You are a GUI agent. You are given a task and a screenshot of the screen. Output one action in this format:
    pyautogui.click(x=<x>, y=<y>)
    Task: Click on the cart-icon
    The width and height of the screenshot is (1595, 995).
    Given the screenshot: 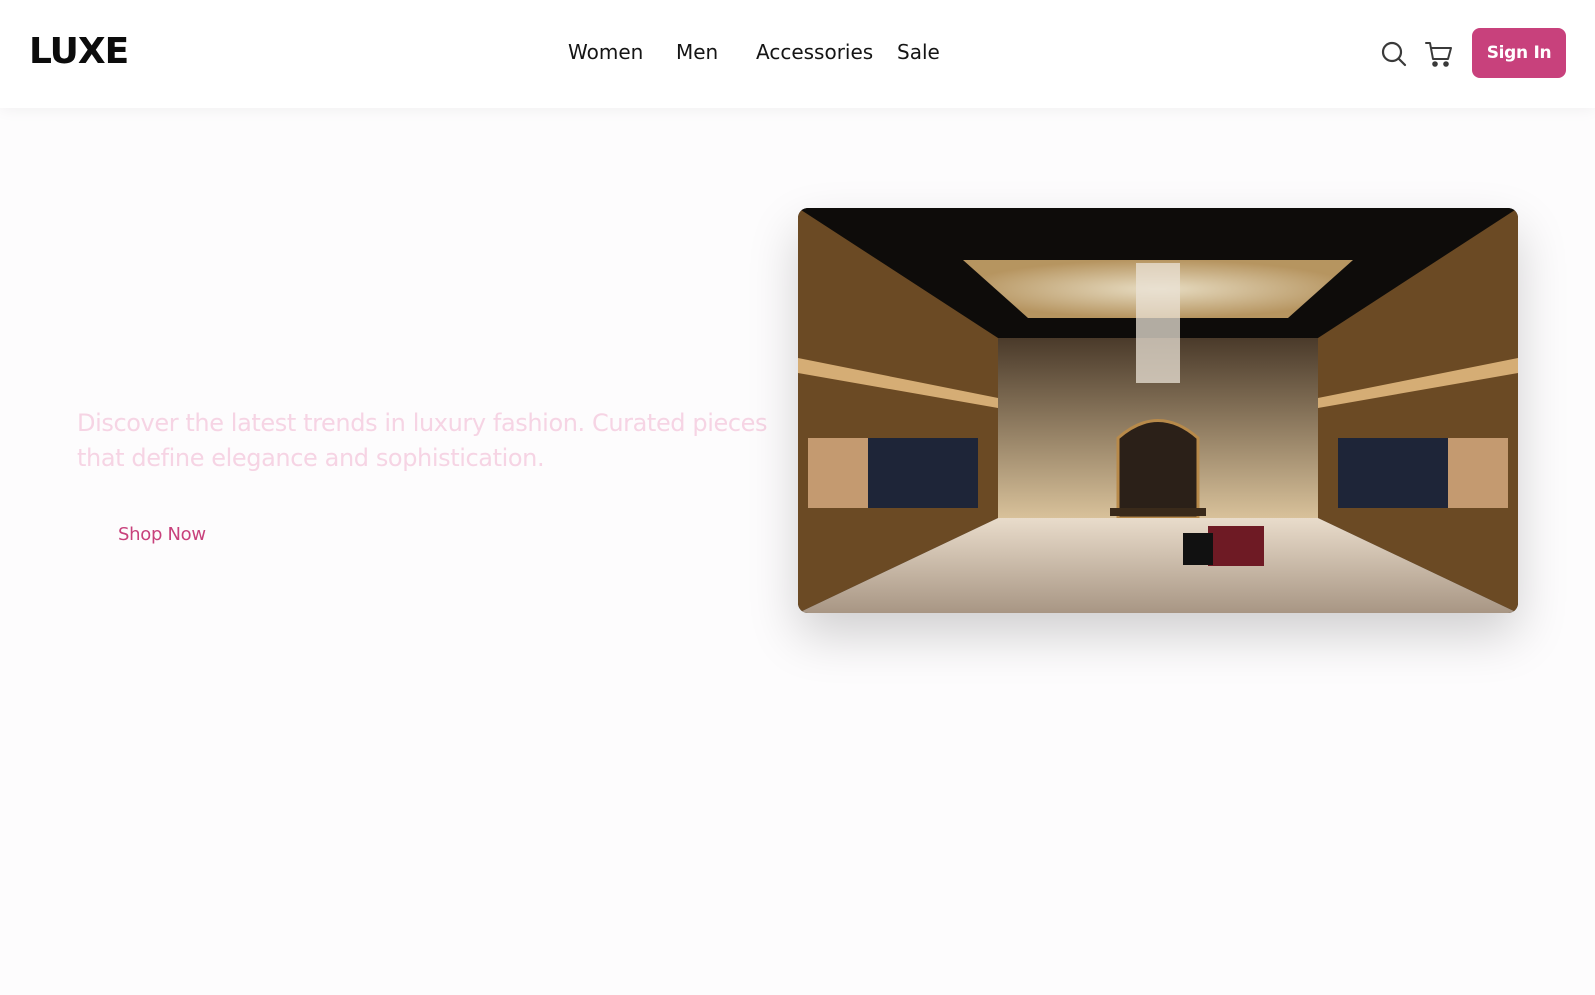 What is the action you would take?
    pyautogui.click(x=1439, y=54)
    